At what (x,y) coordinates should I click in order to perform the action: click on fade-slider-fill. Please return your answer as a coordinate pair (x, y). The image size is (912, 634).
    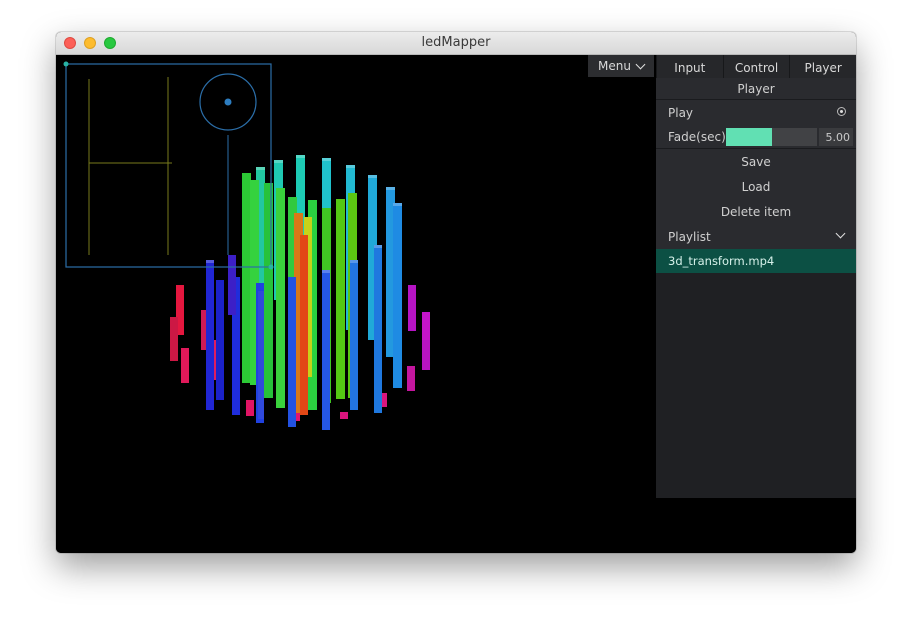
    Looking at the image, I should click on (749, 137).